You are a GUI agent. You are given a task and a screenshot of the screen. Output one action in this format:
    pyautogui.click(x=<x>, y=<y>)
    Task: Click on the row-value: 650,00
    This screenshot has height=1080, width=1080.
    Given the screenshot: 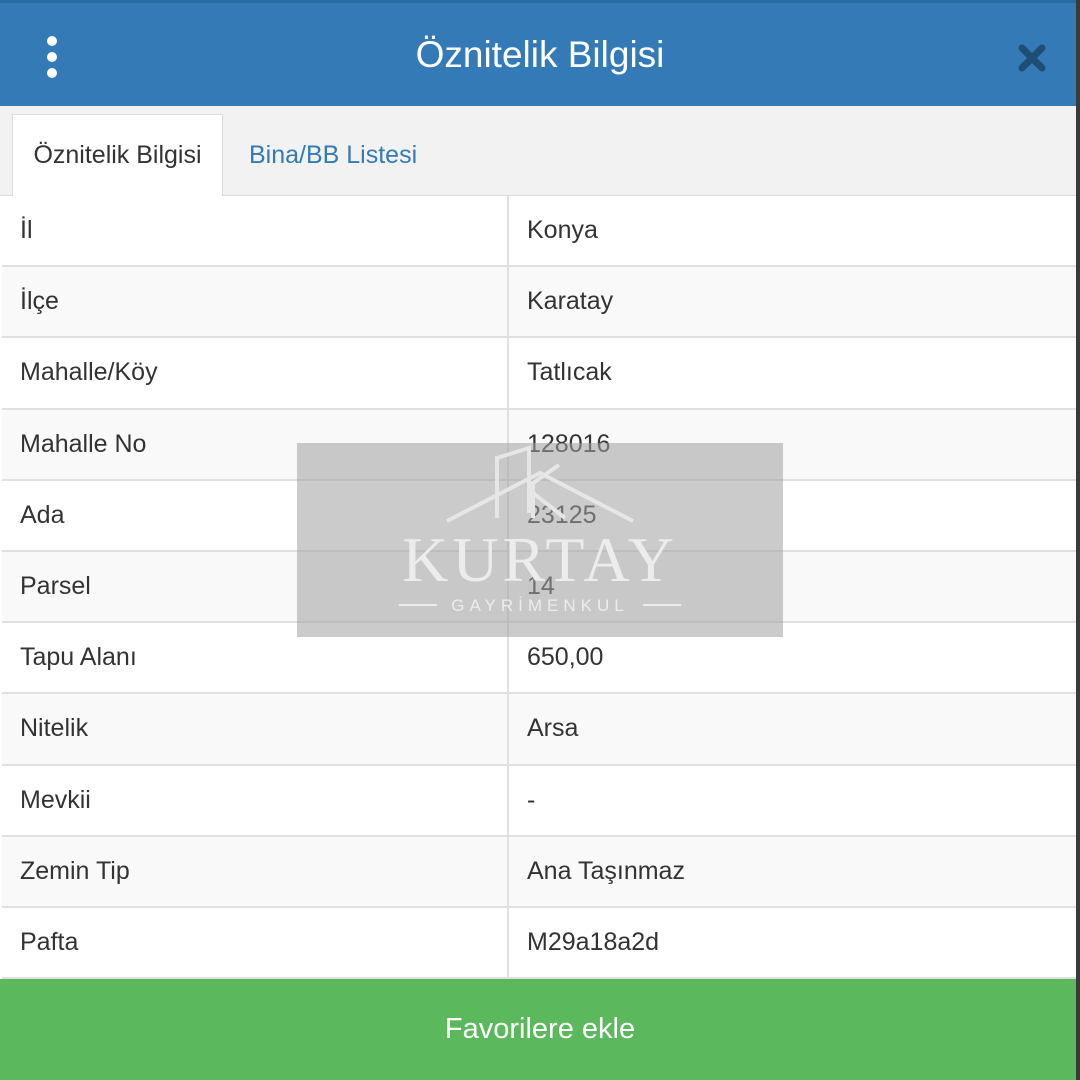 What is the action you would take?
    pyautogui.click(x=565, y=657)
    